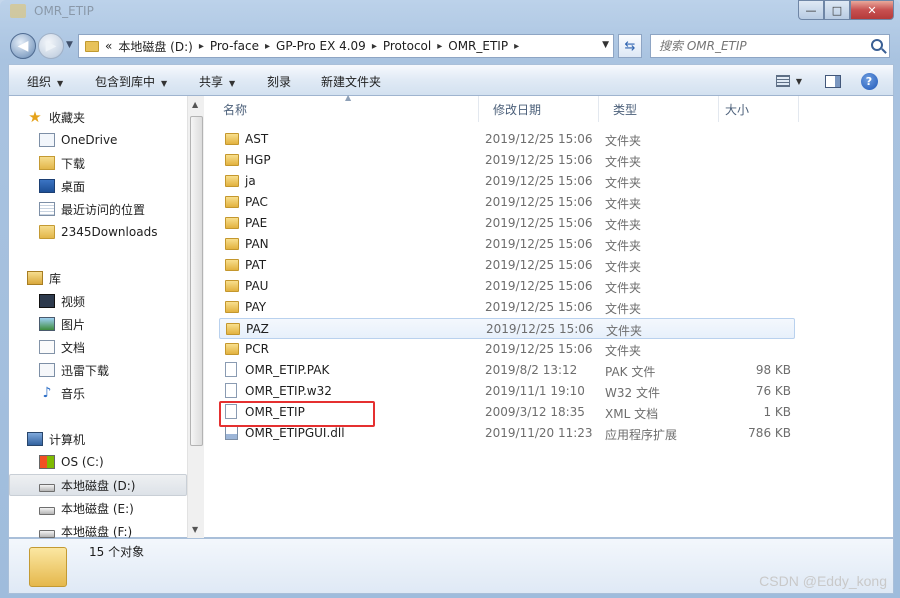  Describe the element at coordinates (98, 439) in the screenshot. I see `nav-computer: 计算机` at that location.